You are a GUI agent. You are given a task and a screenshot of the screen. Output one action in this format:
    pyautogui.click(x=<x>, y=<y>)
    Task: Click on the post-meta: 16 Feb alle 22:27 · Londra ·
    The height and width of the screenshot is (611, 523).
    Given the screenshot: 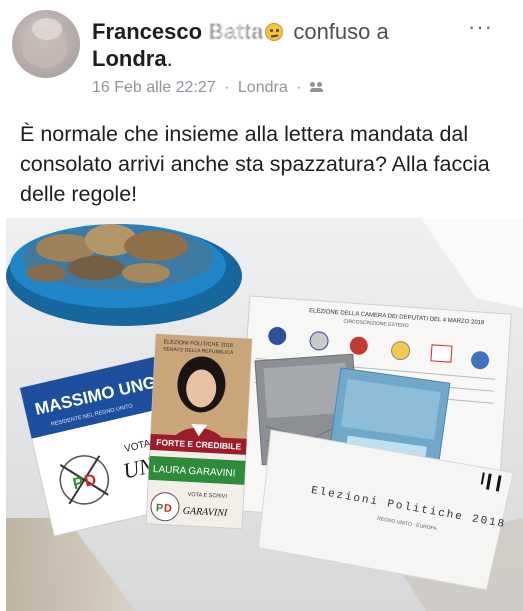 What is the action you would take?
    pyautogui.click(x=208, y=88)
    